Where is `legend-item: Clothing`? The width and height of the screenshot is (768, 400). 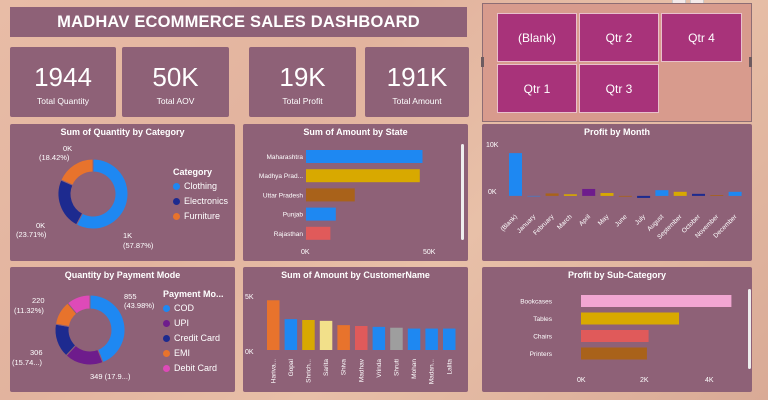 legend-item: Clothing is located at coordinates (200, 186).